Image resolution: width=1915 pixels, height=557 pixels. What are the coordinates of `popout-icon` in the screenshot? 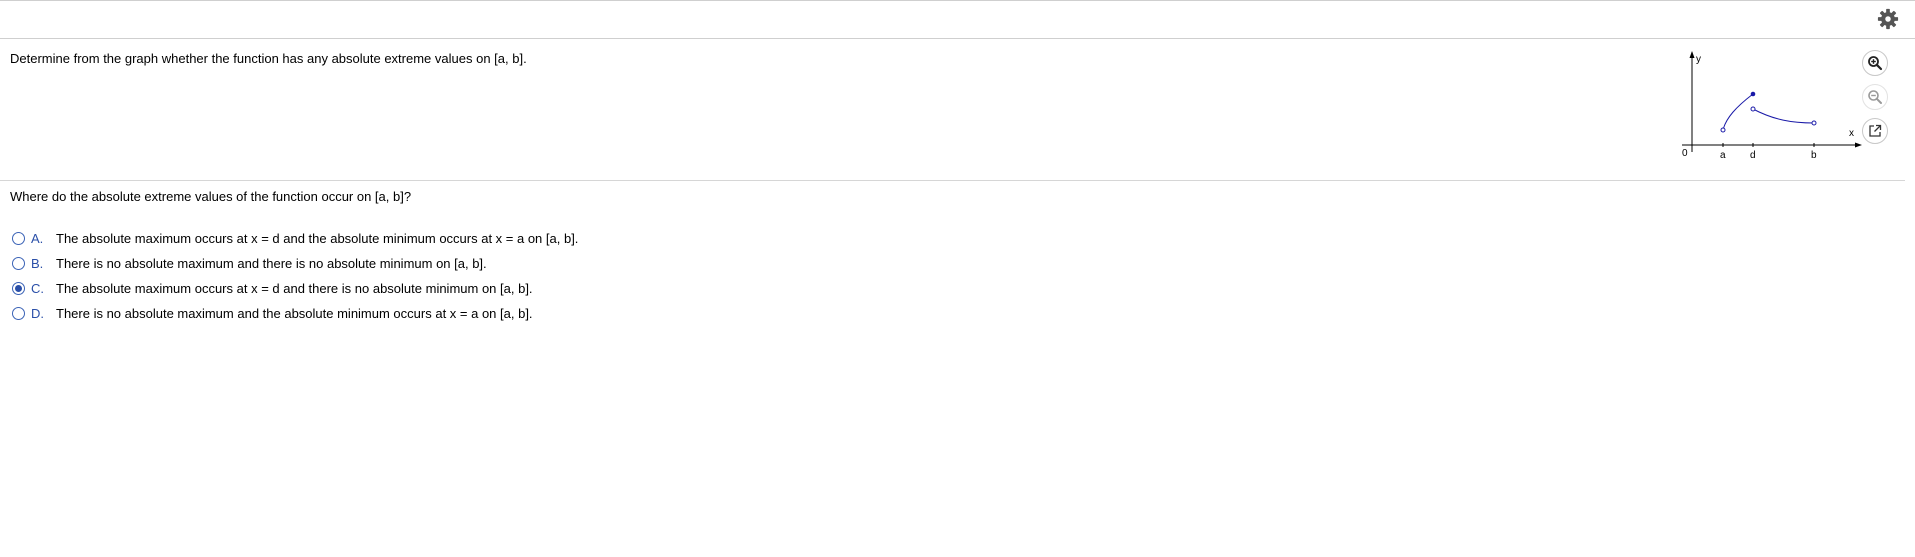 It's located at (1875, 130).